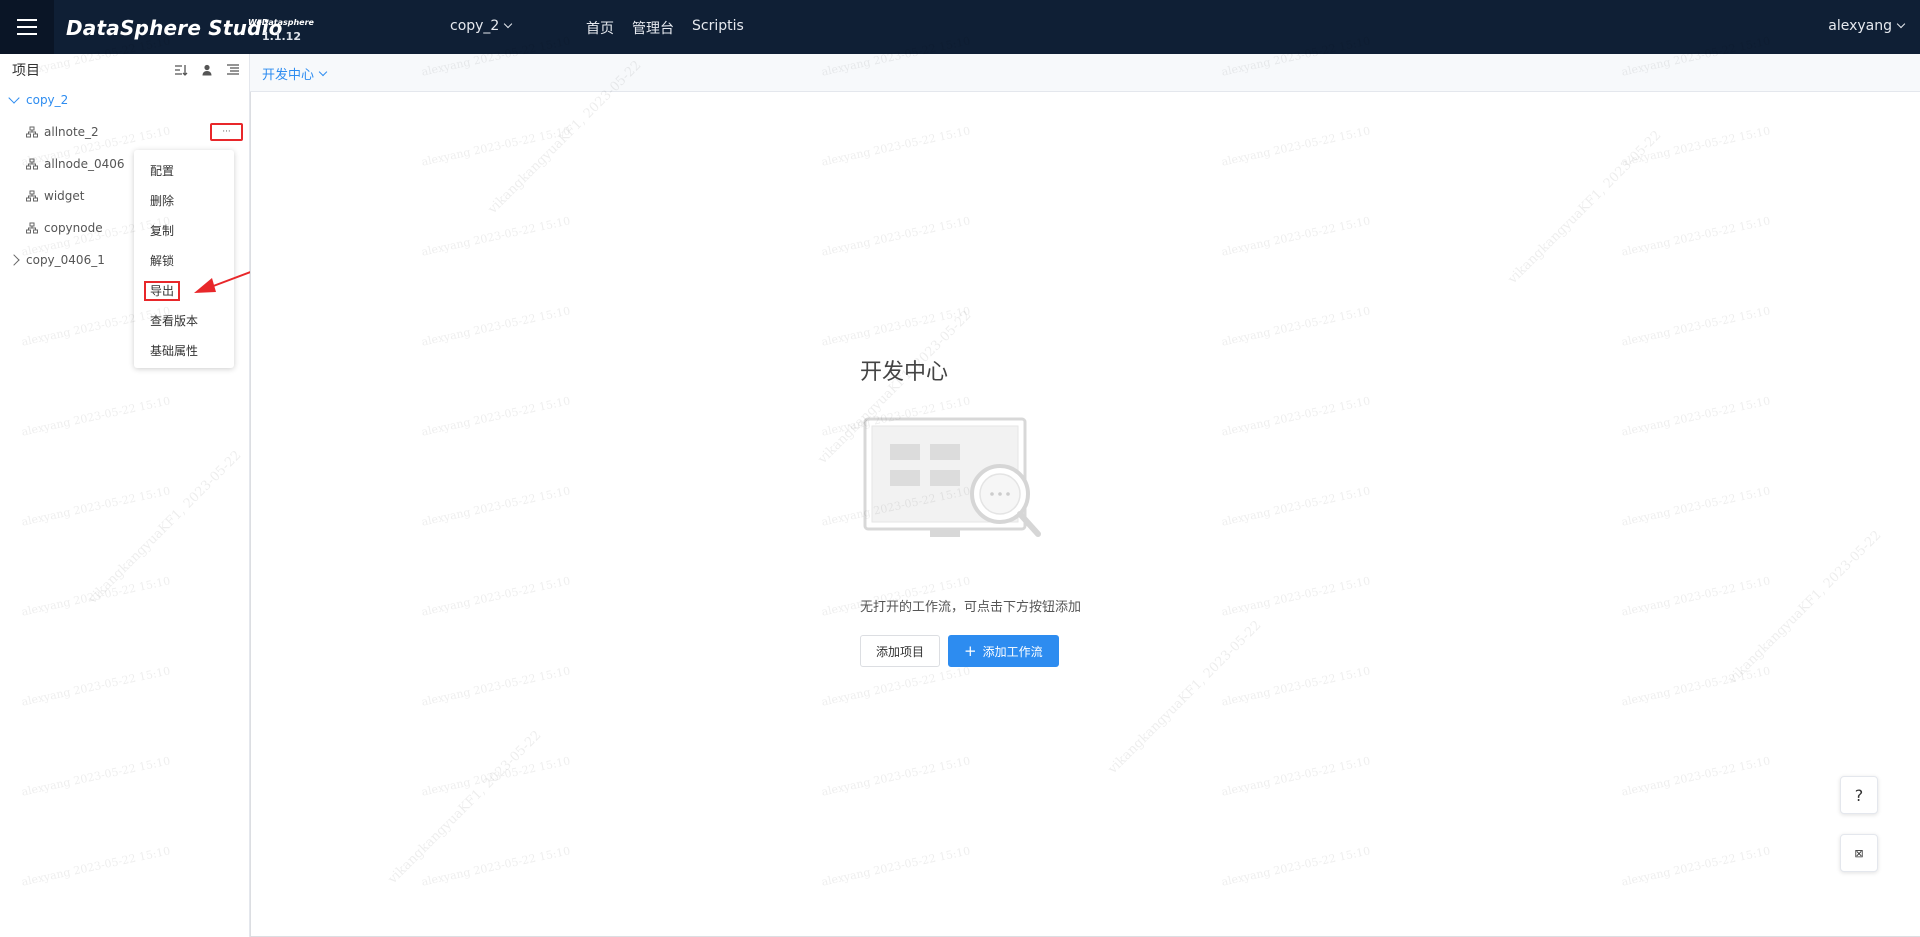 The height and width of the screenshot is (937, 1920). I want to click on tab-dev-center-label: 开发中心, so click(288, 75).